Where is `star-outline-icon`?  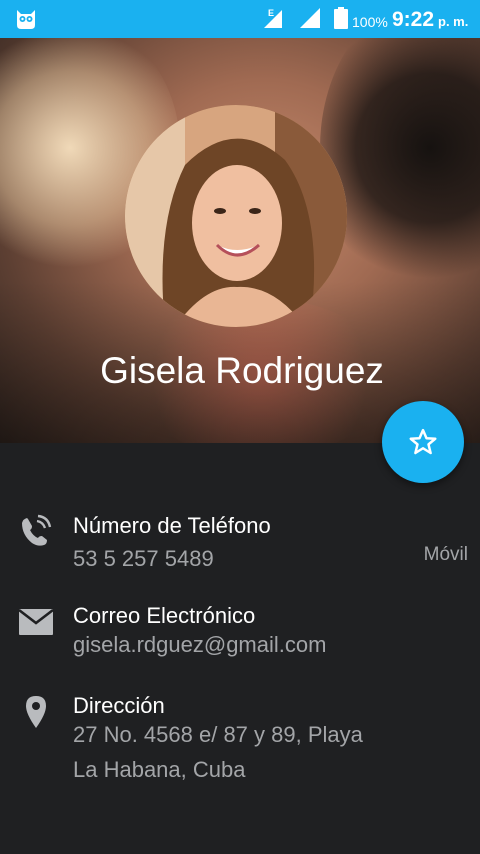
star-outline-icon is located at coordinates (423, 441).